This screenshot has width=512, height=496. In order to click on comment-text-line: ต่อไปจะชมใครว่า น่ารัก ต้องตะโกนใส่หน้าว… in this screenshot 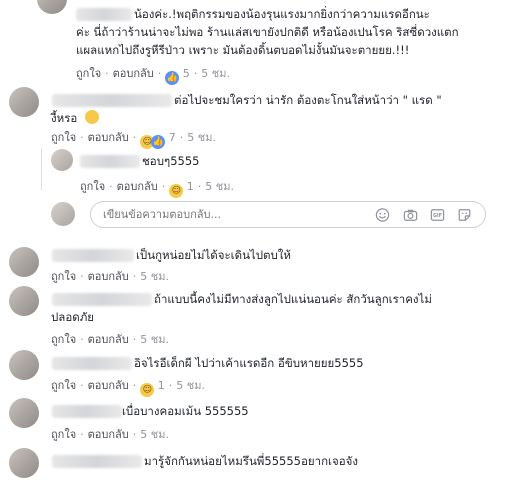, I will do `click(308, 100)`.